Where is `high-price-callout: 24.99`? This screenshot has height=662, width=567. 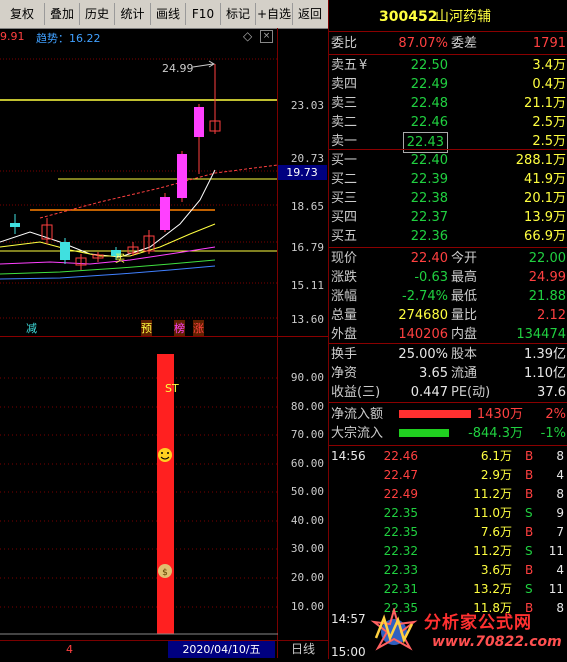
high-price-callout: 24.99 is located at coordinates (178, 68).